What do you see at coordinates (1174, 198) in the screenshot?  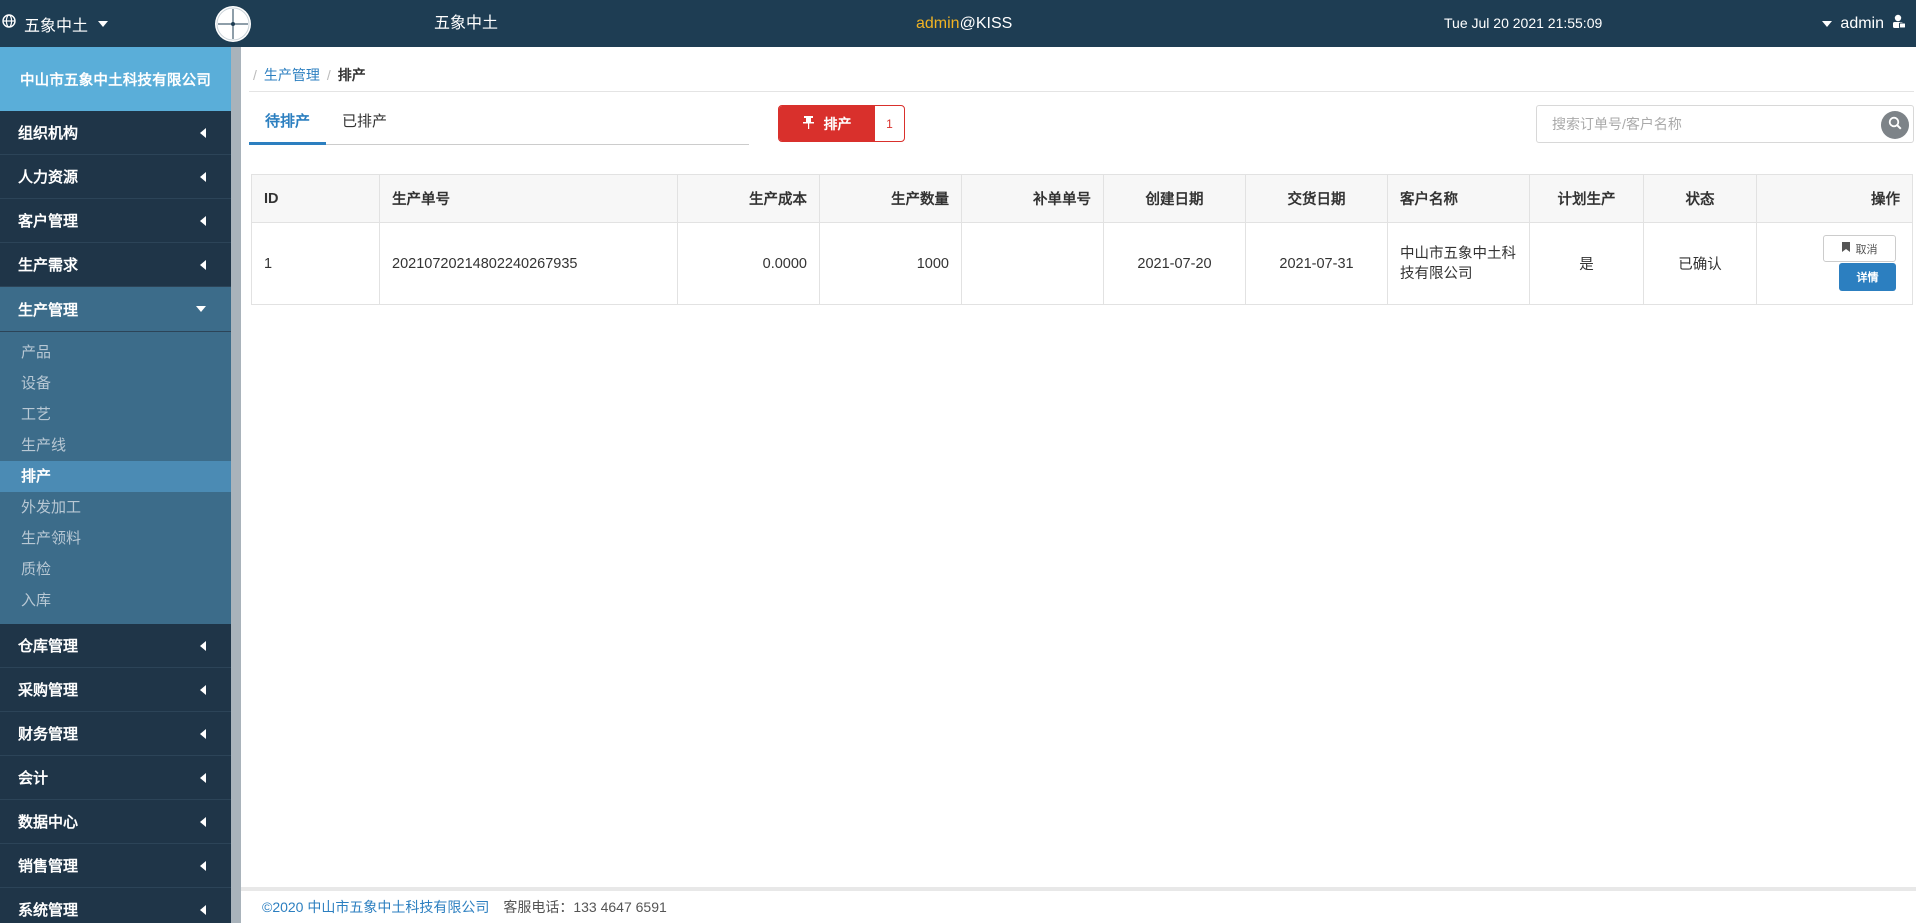 I see `col-created: 创建日期` at bounding box center [1174, 198].